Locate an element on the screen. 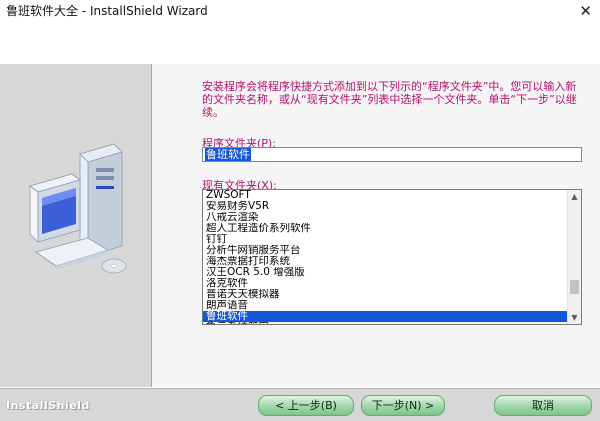  list-item: 洛克软件 is located at coordinates (385, 283).